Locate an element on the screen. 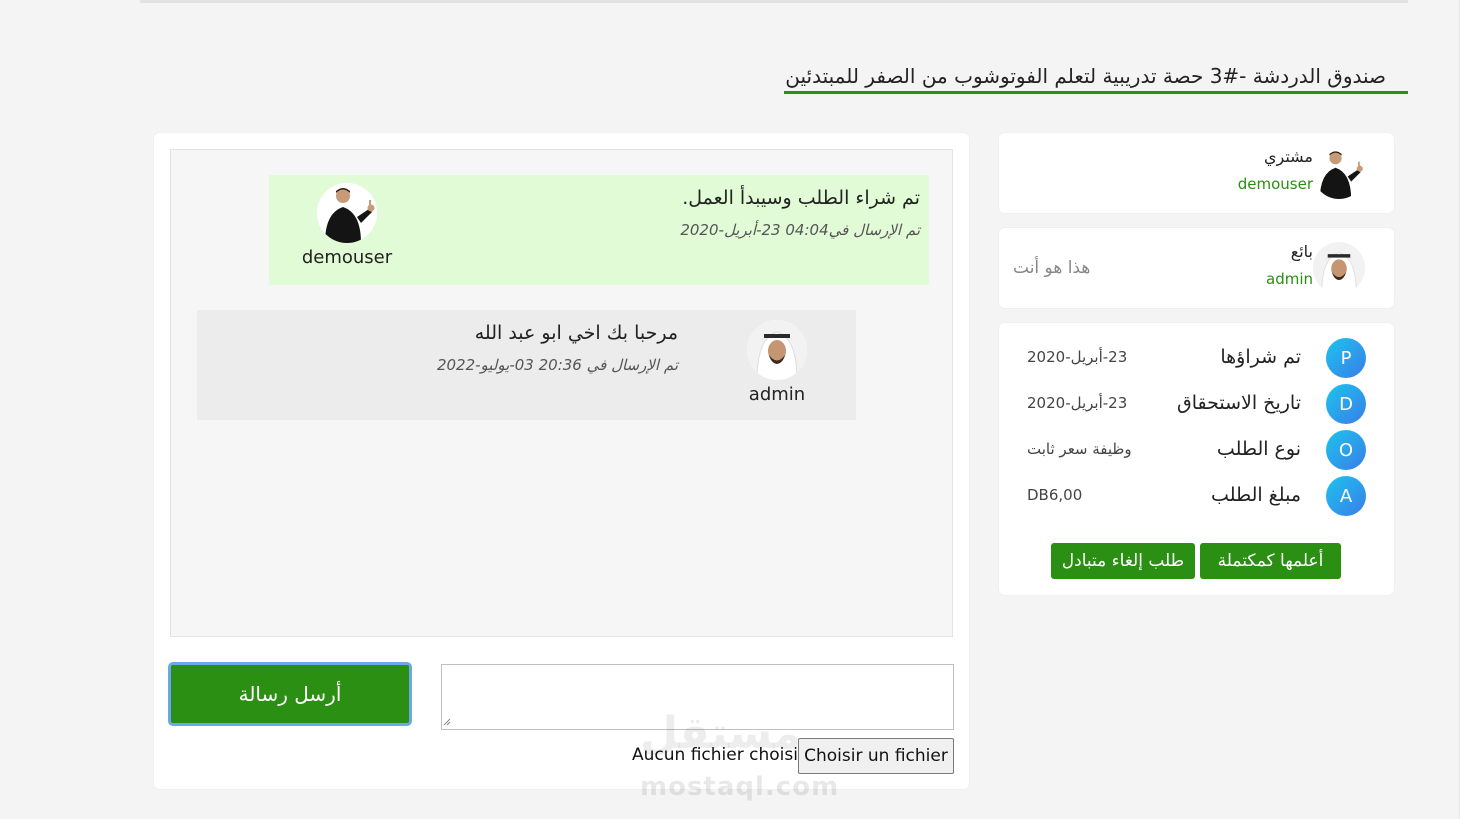  seller-card: بائع admin هذا هو أنت is located at coordinates (1196, 268).